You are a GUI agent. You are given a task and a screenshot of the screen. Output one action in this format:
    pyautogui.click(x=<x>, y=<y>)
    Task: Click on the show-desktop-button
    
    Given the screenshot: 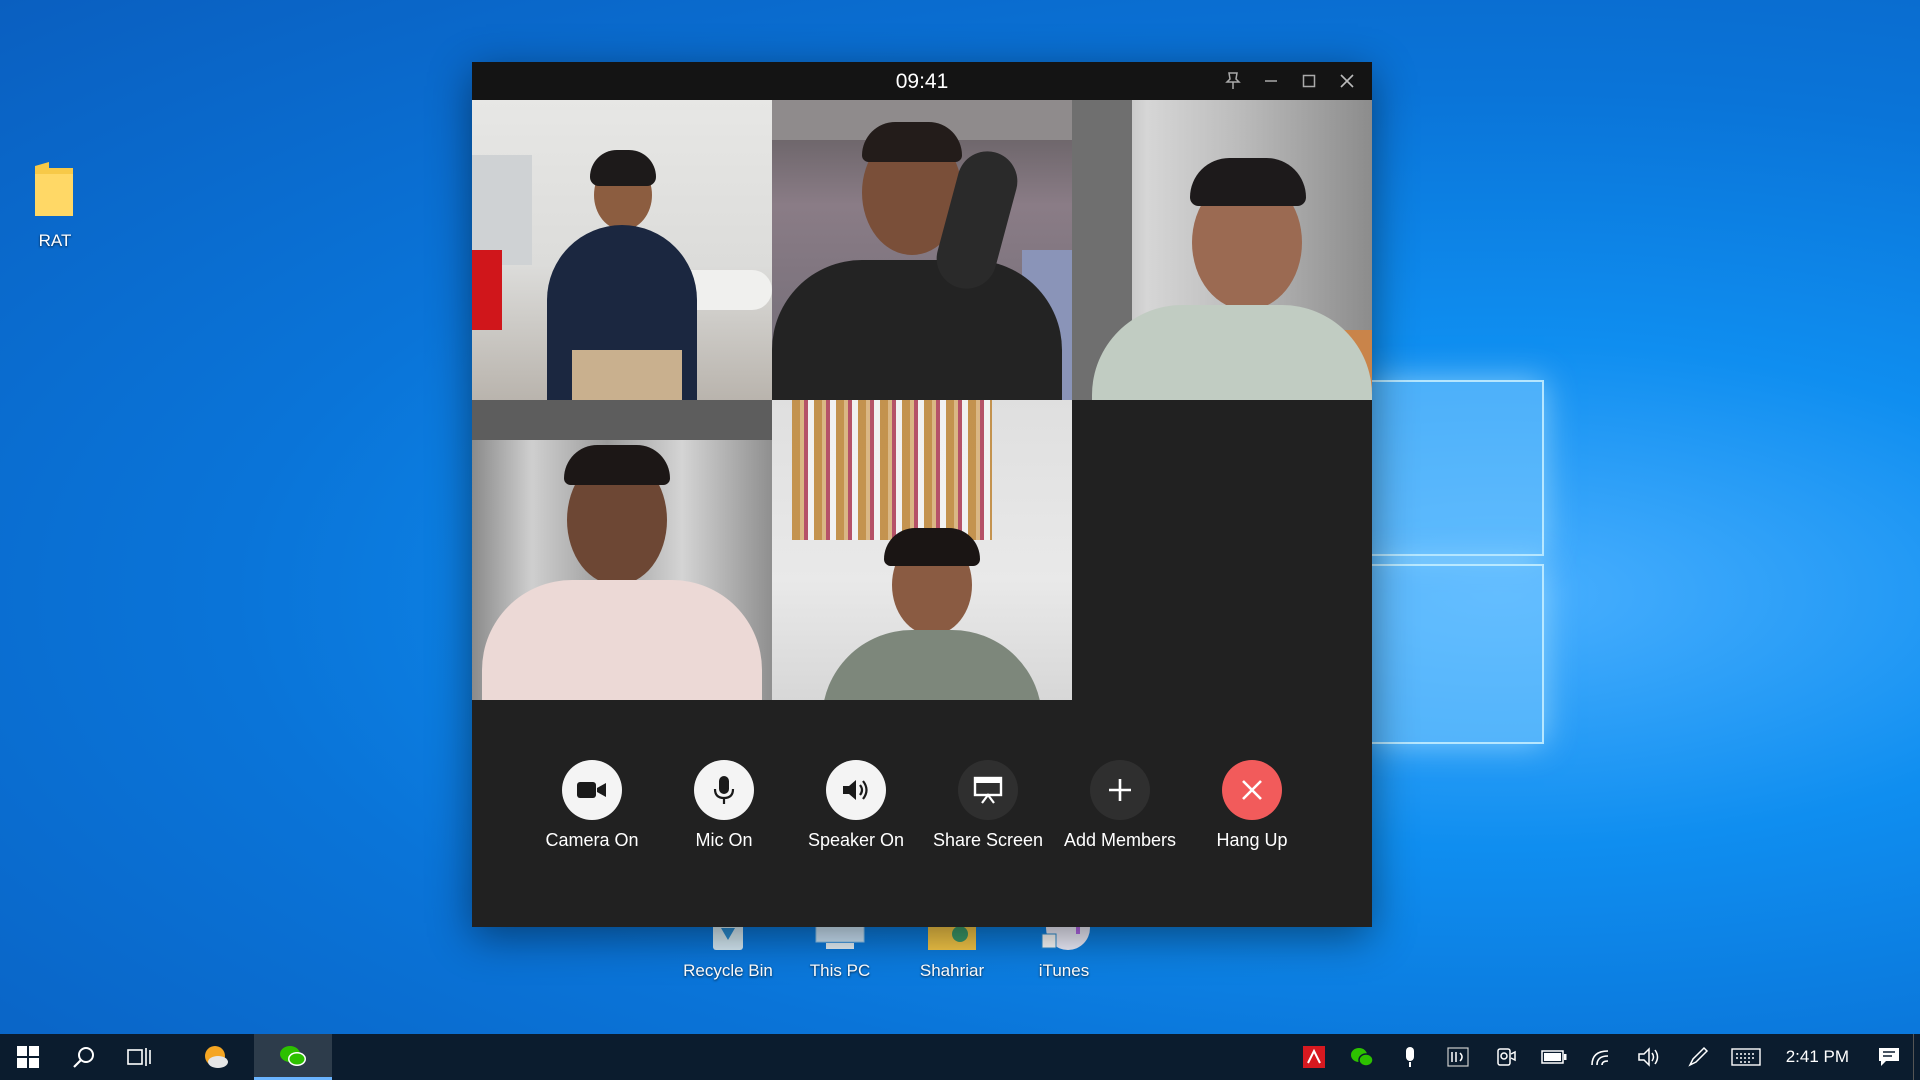 What is the action you would take?
    pyautogui.click(x=1916, y=1057)
    